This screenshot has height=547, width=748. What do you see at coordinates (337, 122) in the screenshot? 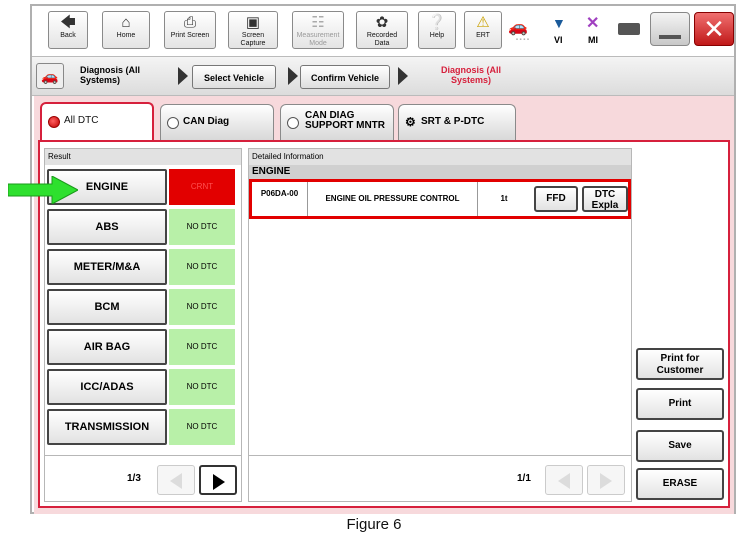
I see `tab-can-diag-support-mntr: CAN DIAG SUPPORT MNTR` at bounding box center [337, 122].